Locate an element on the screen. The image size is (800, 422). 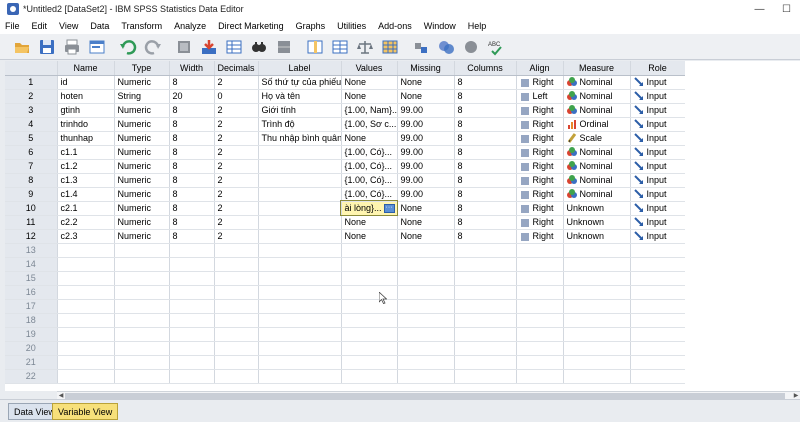
menu-data: Data is located at coordinates (99, 26).